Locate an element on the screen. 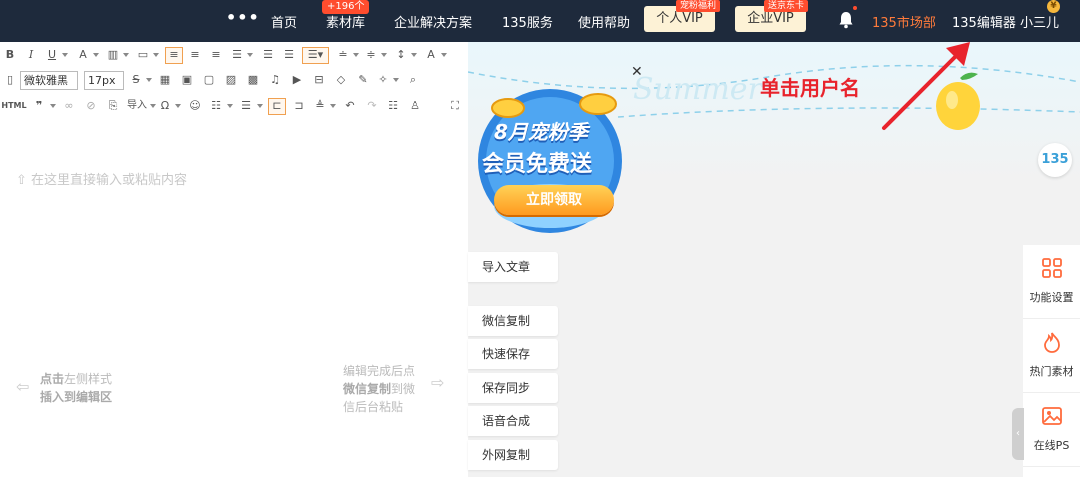  underline-icon: U is located at coordinates (52, 55).